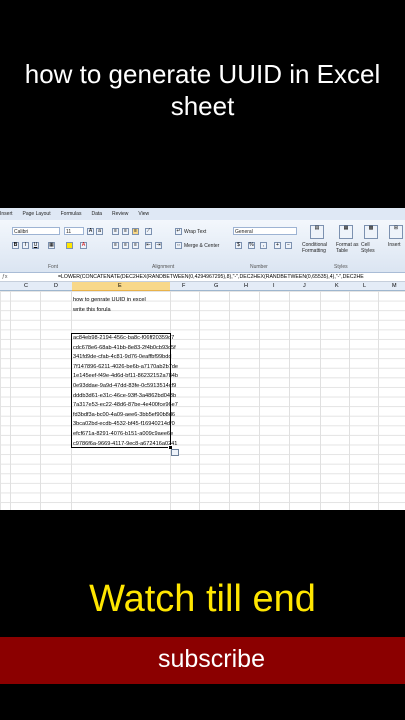 This screenshot has width=405, height=720. What do you see at coordinates (36, 231) in the screenshot?
I see `font-name-select: Calibri` at bounding box center [36, 231].